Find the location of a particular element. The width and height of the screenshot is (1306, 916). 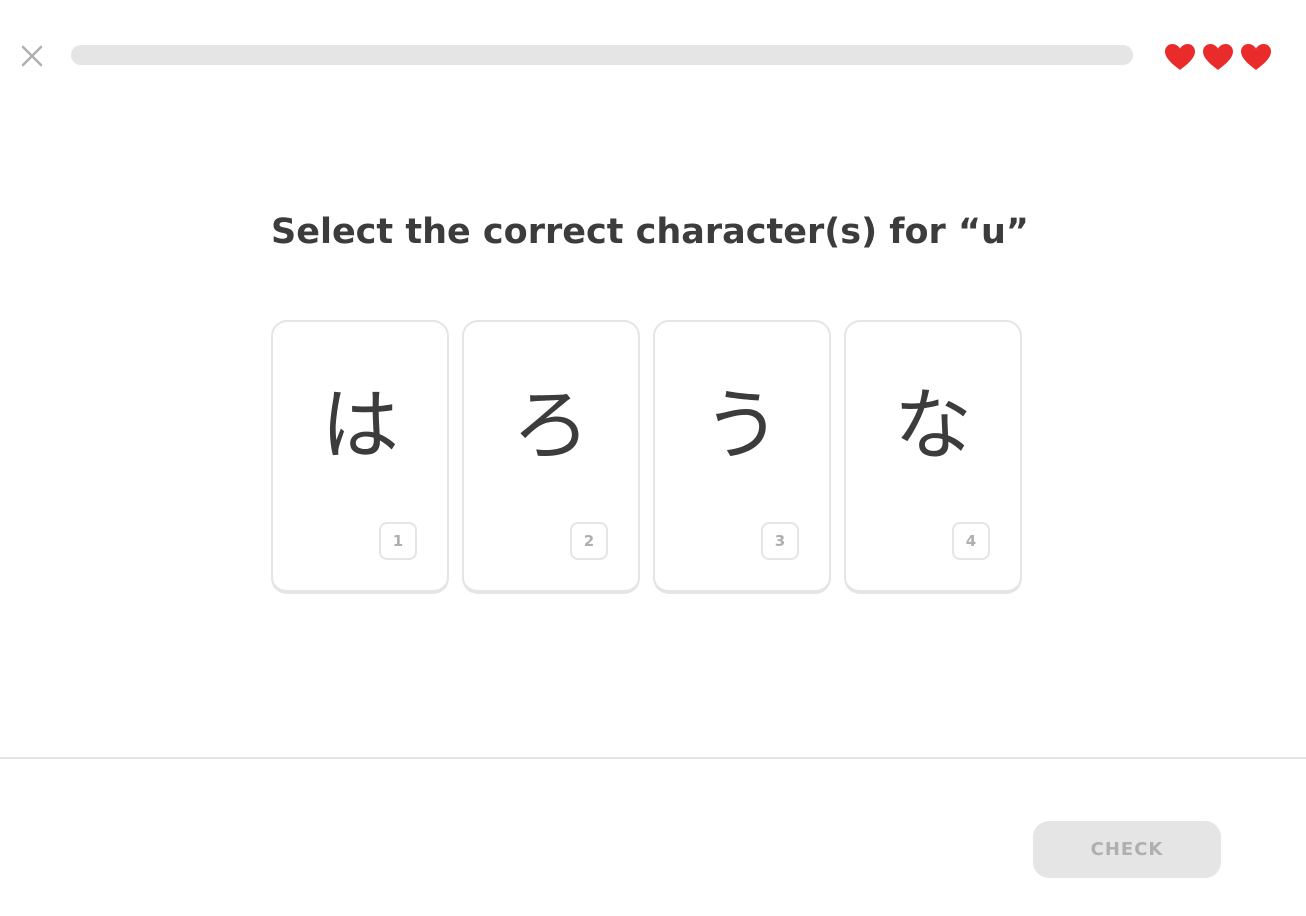

choice-card-2: ろ 2 is located at coordinates (551, 457).